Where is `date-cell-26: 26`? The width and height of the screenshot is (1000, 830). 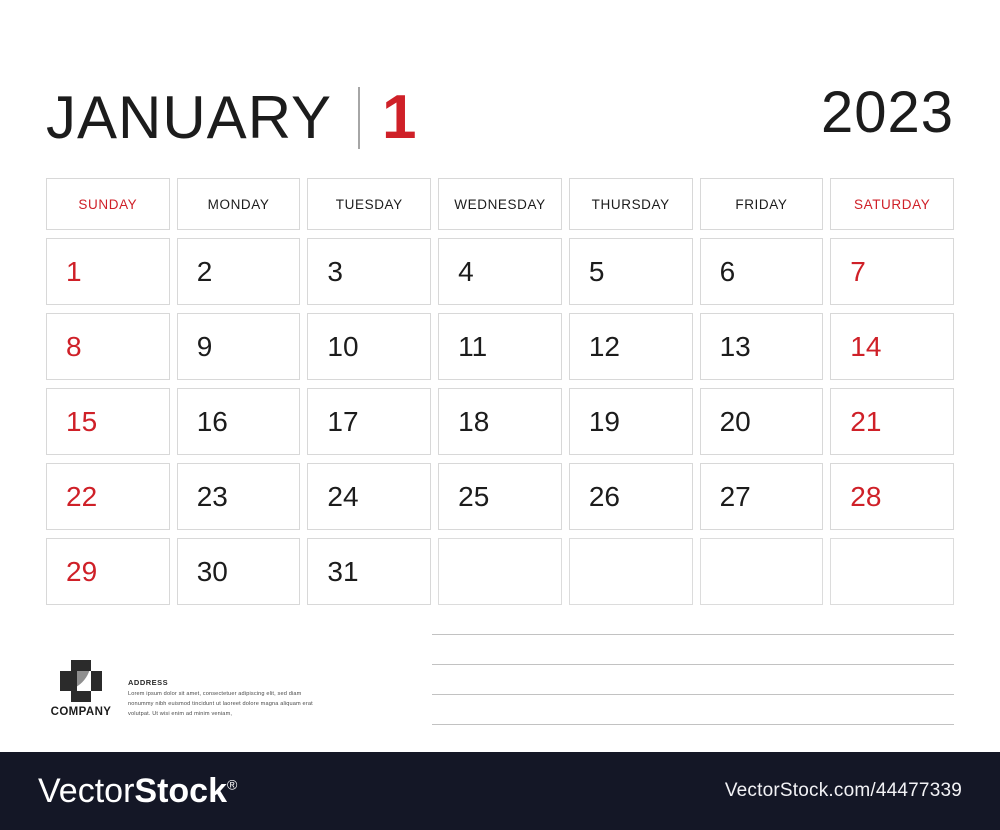
date-cell-26: 26 is located at coordinates (630, 496).